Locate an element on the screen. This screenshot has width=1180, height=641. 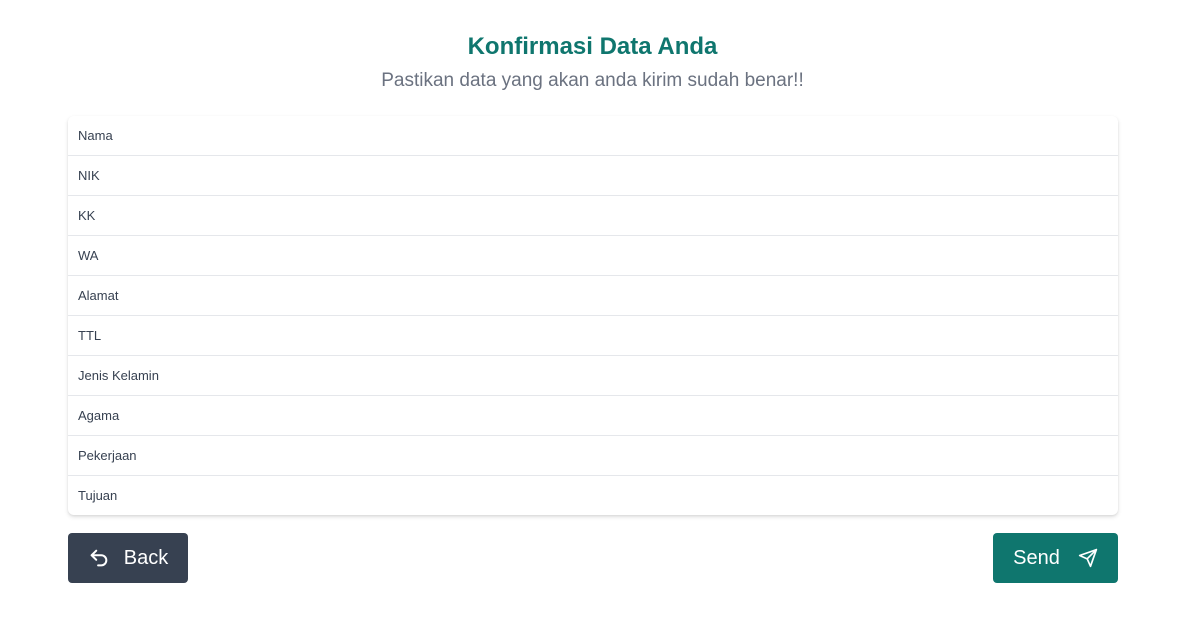
field-row-nik: NIK is located at coordinates (593, 176).